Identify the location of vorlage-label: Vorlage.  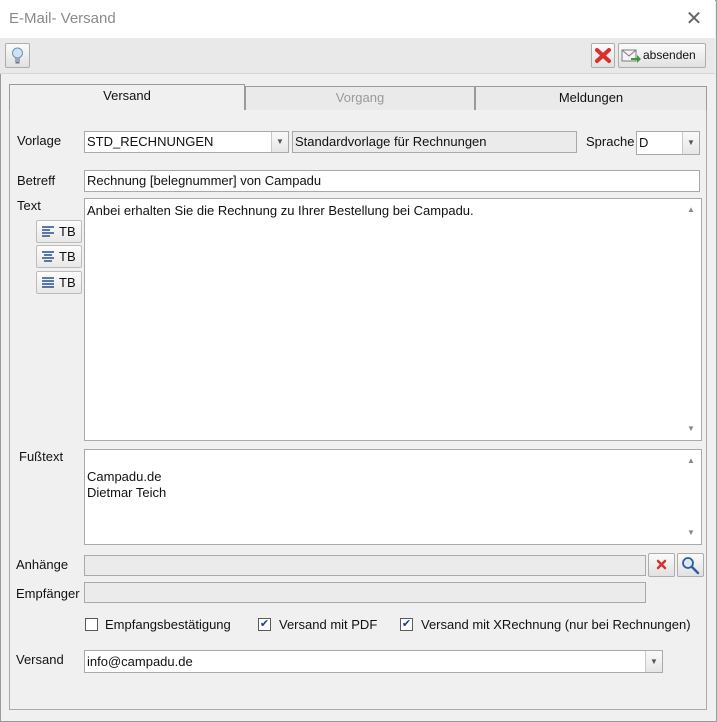
(39, 140).